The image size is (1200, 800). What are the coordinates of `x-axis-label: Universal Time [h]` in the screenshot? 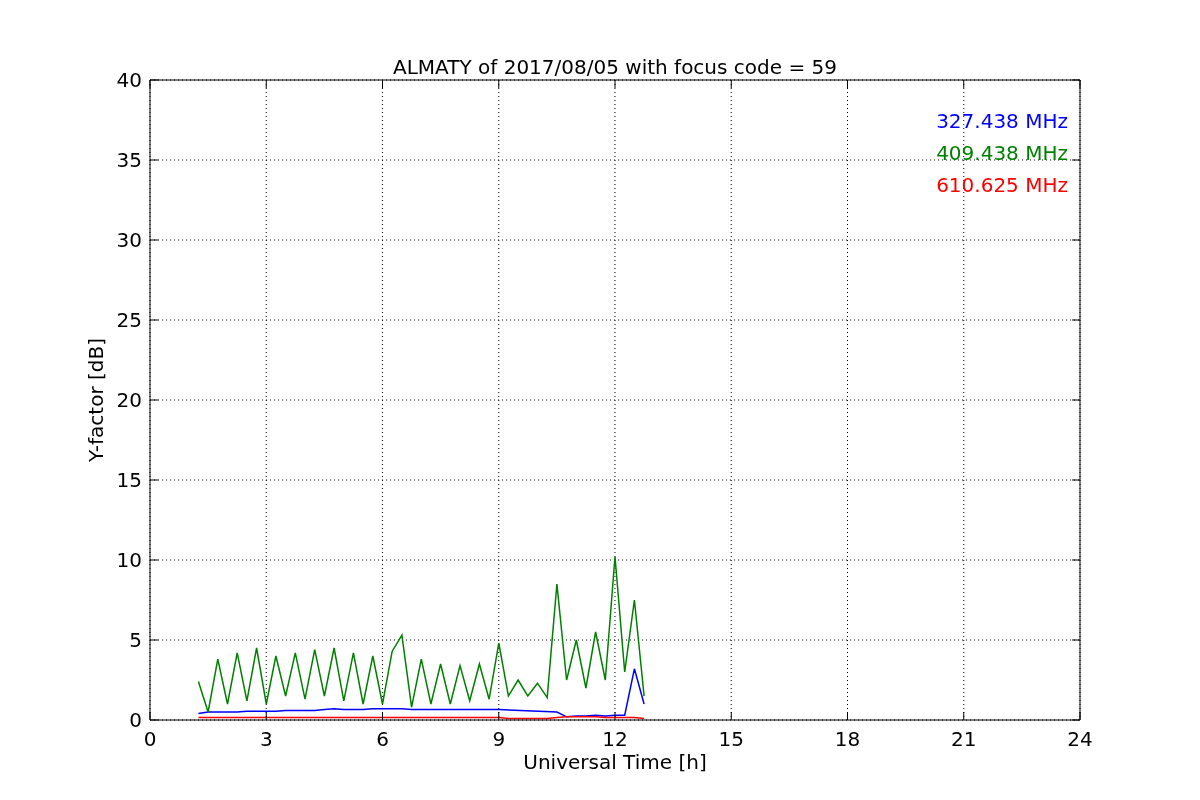 It's located at (615, 762).